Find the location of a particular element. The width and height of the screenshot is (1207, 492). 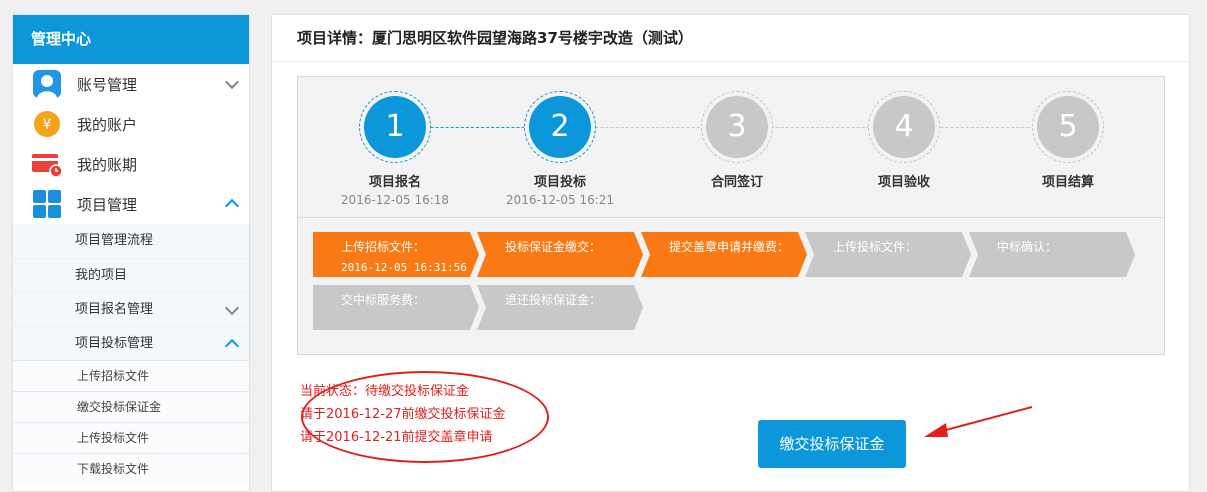

billing-card-icon is located at coordinates (47, 164).